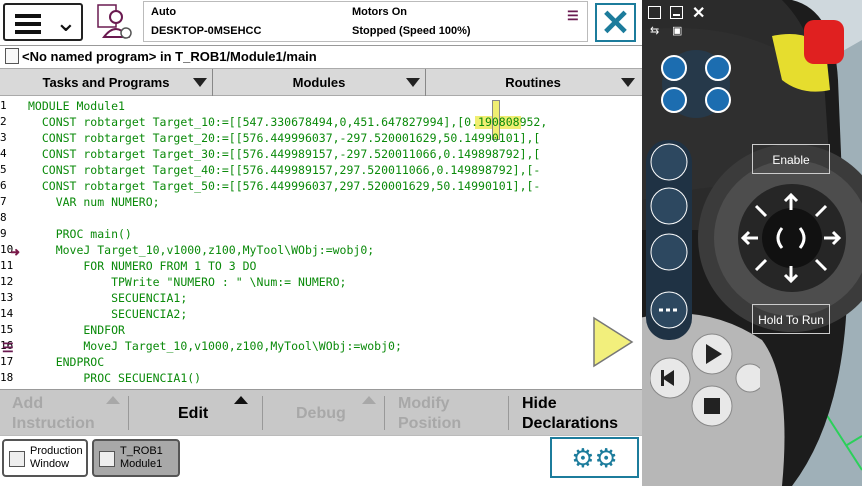 The image size is (862, 486). I want to click on code-text: PROC SECUENCIA1(), so click(115, 378).